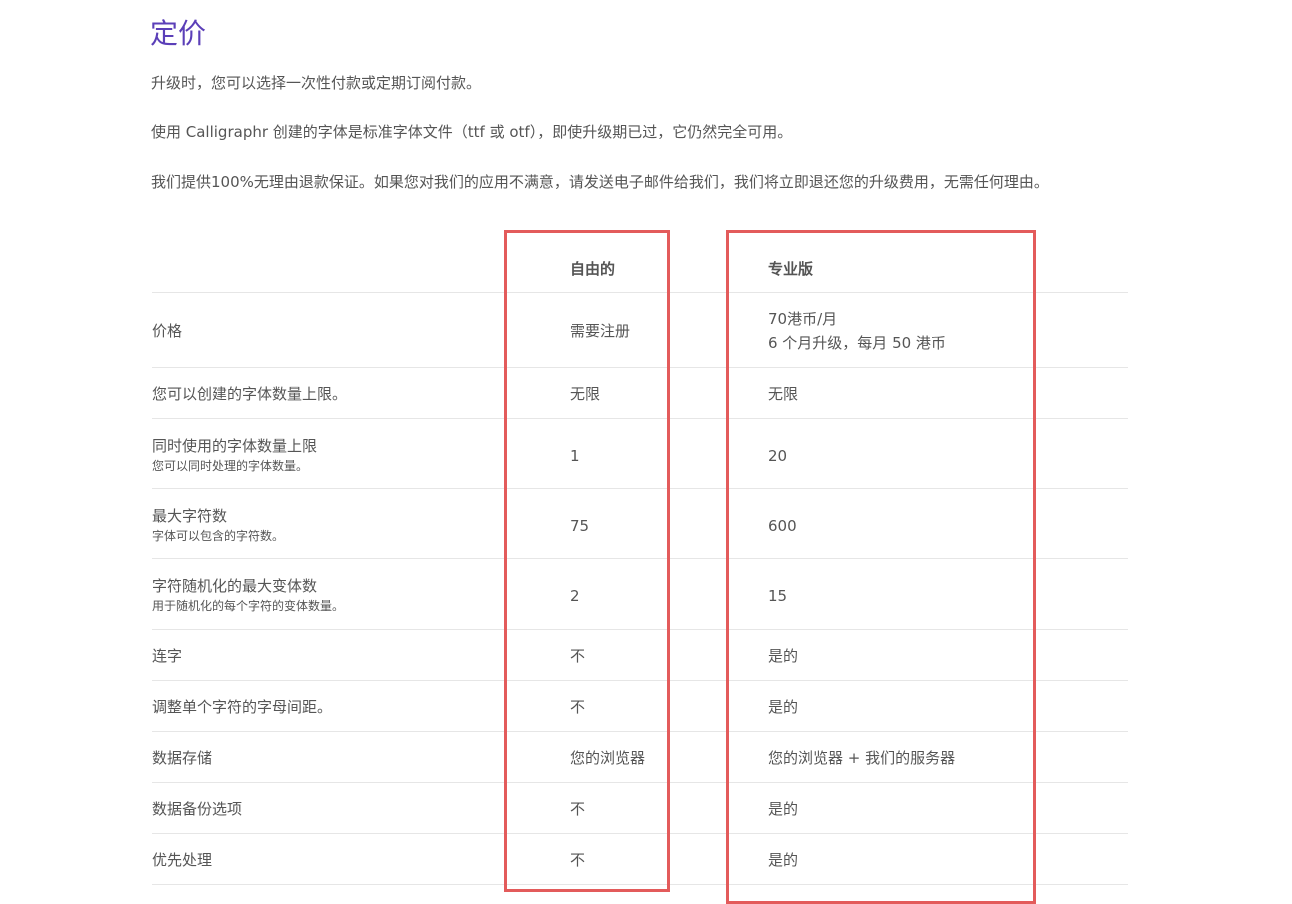 The width and height of the screenshot is (1292, 904). Describe the element at coordinates (580, 526) in the screenshot. I see `free-value: 75` at that location.